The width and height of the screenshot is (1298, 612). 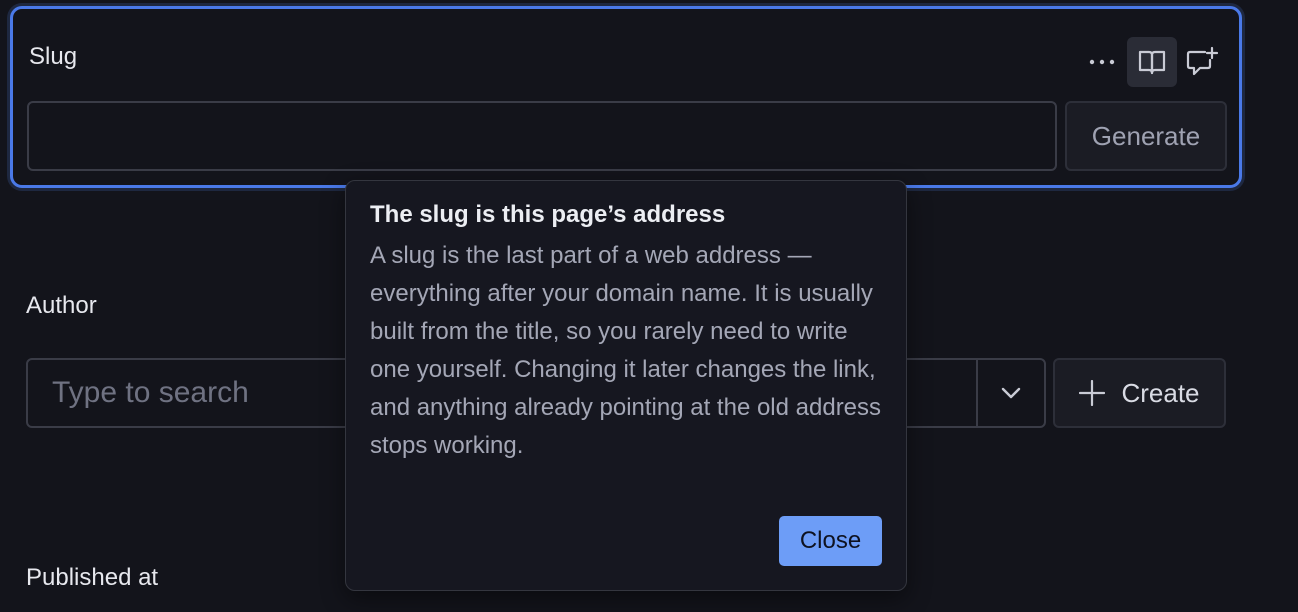 What do you see at coordinates (1160, 392) in the screenshot?
I see `create-label: Create` at bounding box center [1160, 392].